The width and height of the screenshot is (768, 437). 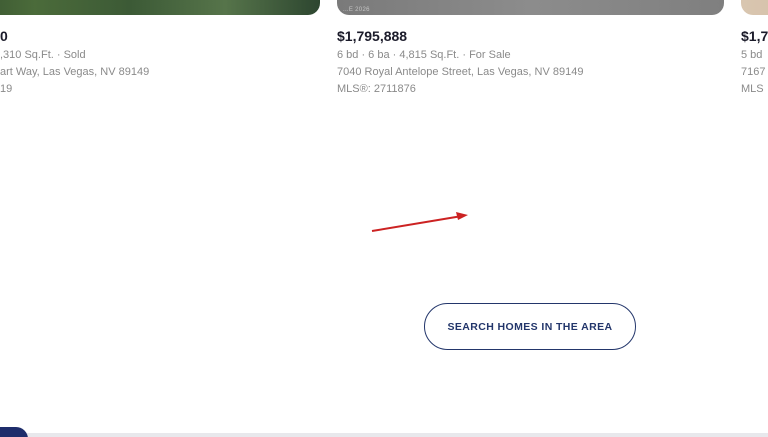 I want to click on red-arrow-annotation, so click(x=419, y=222).